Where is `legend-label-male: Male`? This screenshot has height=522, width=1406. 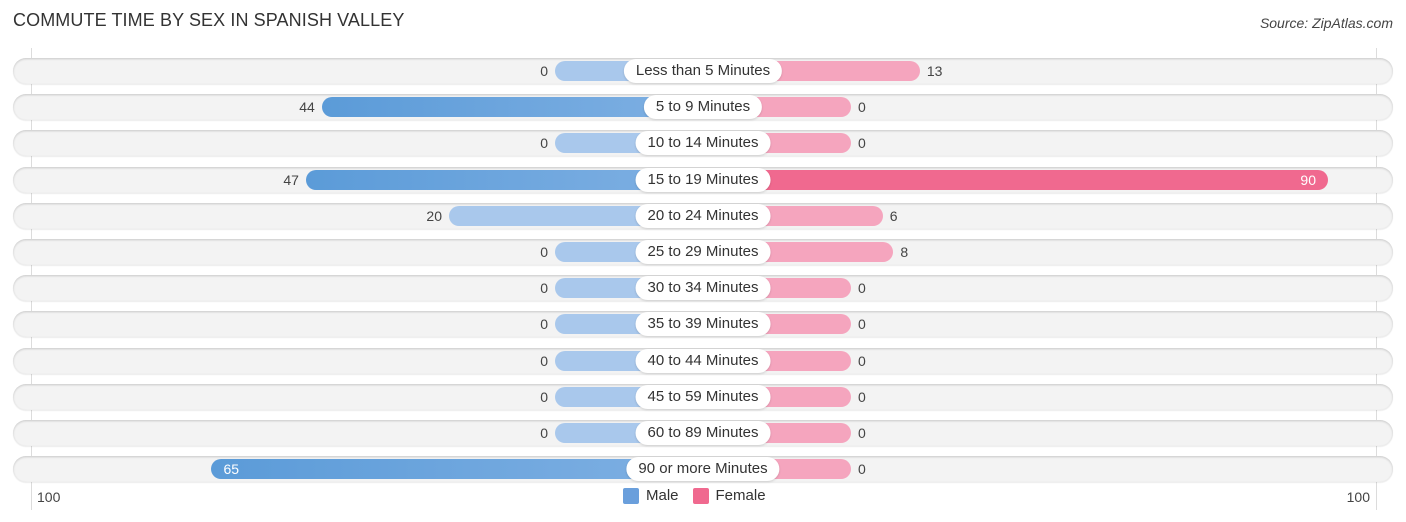
legend-label-male: Male is located at coordinates (662, 495).